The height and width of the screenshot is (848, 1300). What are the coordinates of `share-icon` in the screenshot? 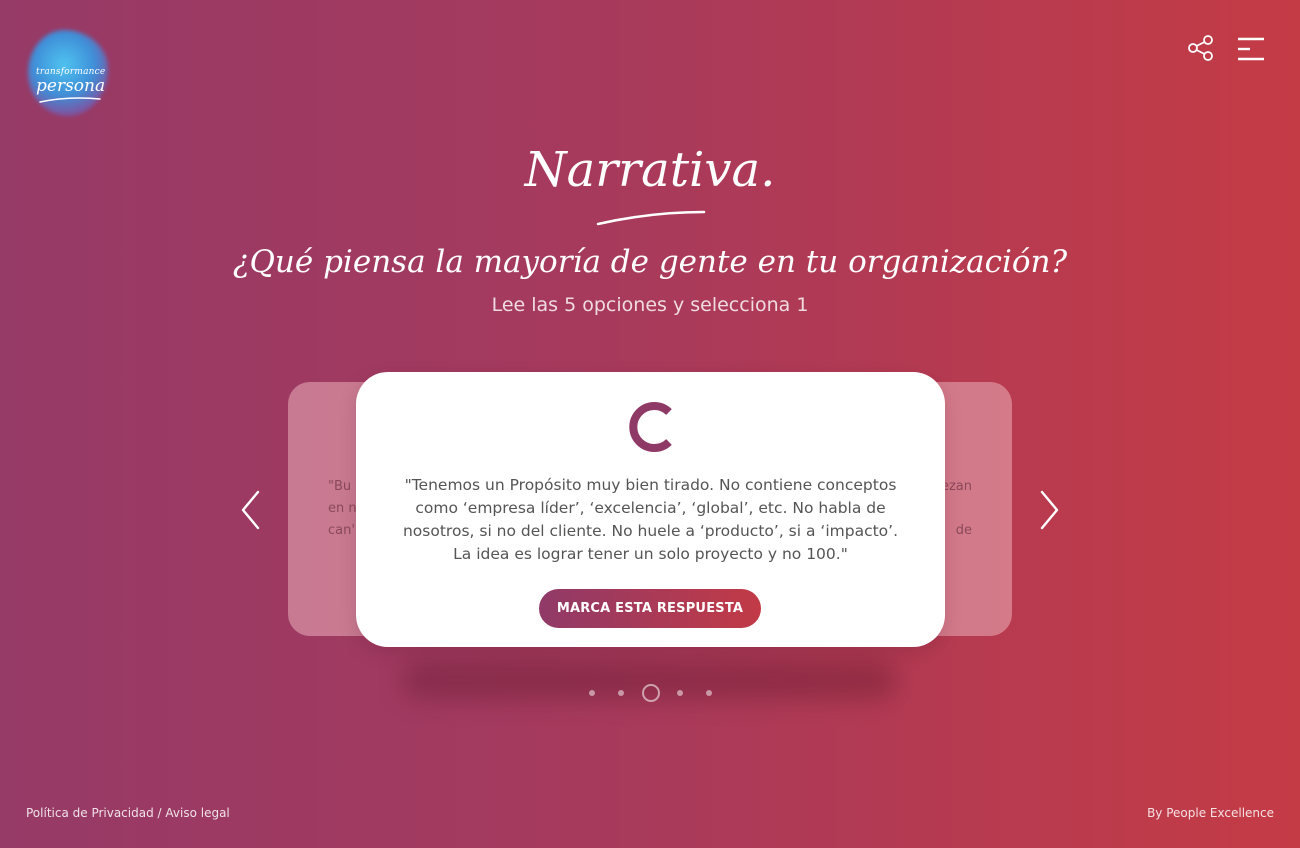 It's located at (1201, 48).